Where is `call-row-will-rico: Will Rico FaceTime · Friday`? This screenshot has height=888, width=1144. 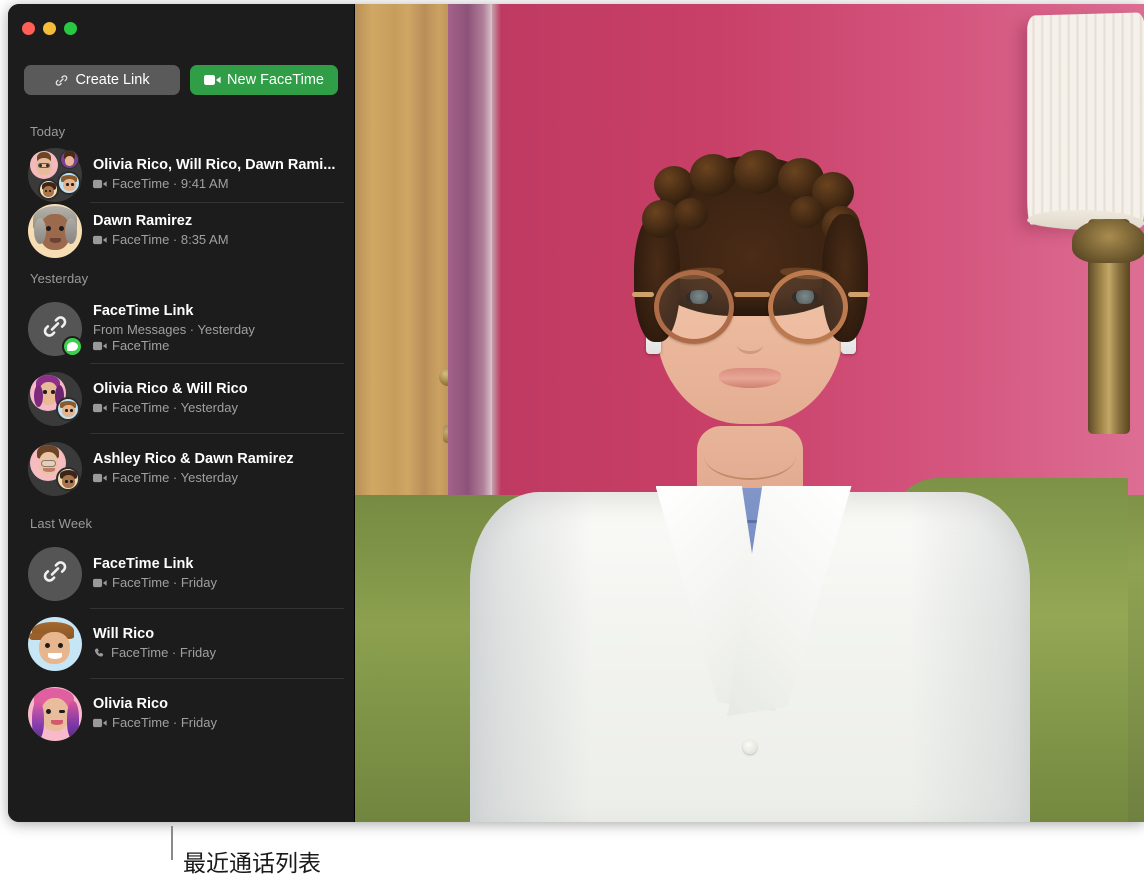
call-row-will-rico: Will Rico FaceTime · Friday is located at coordinates (181, 644).